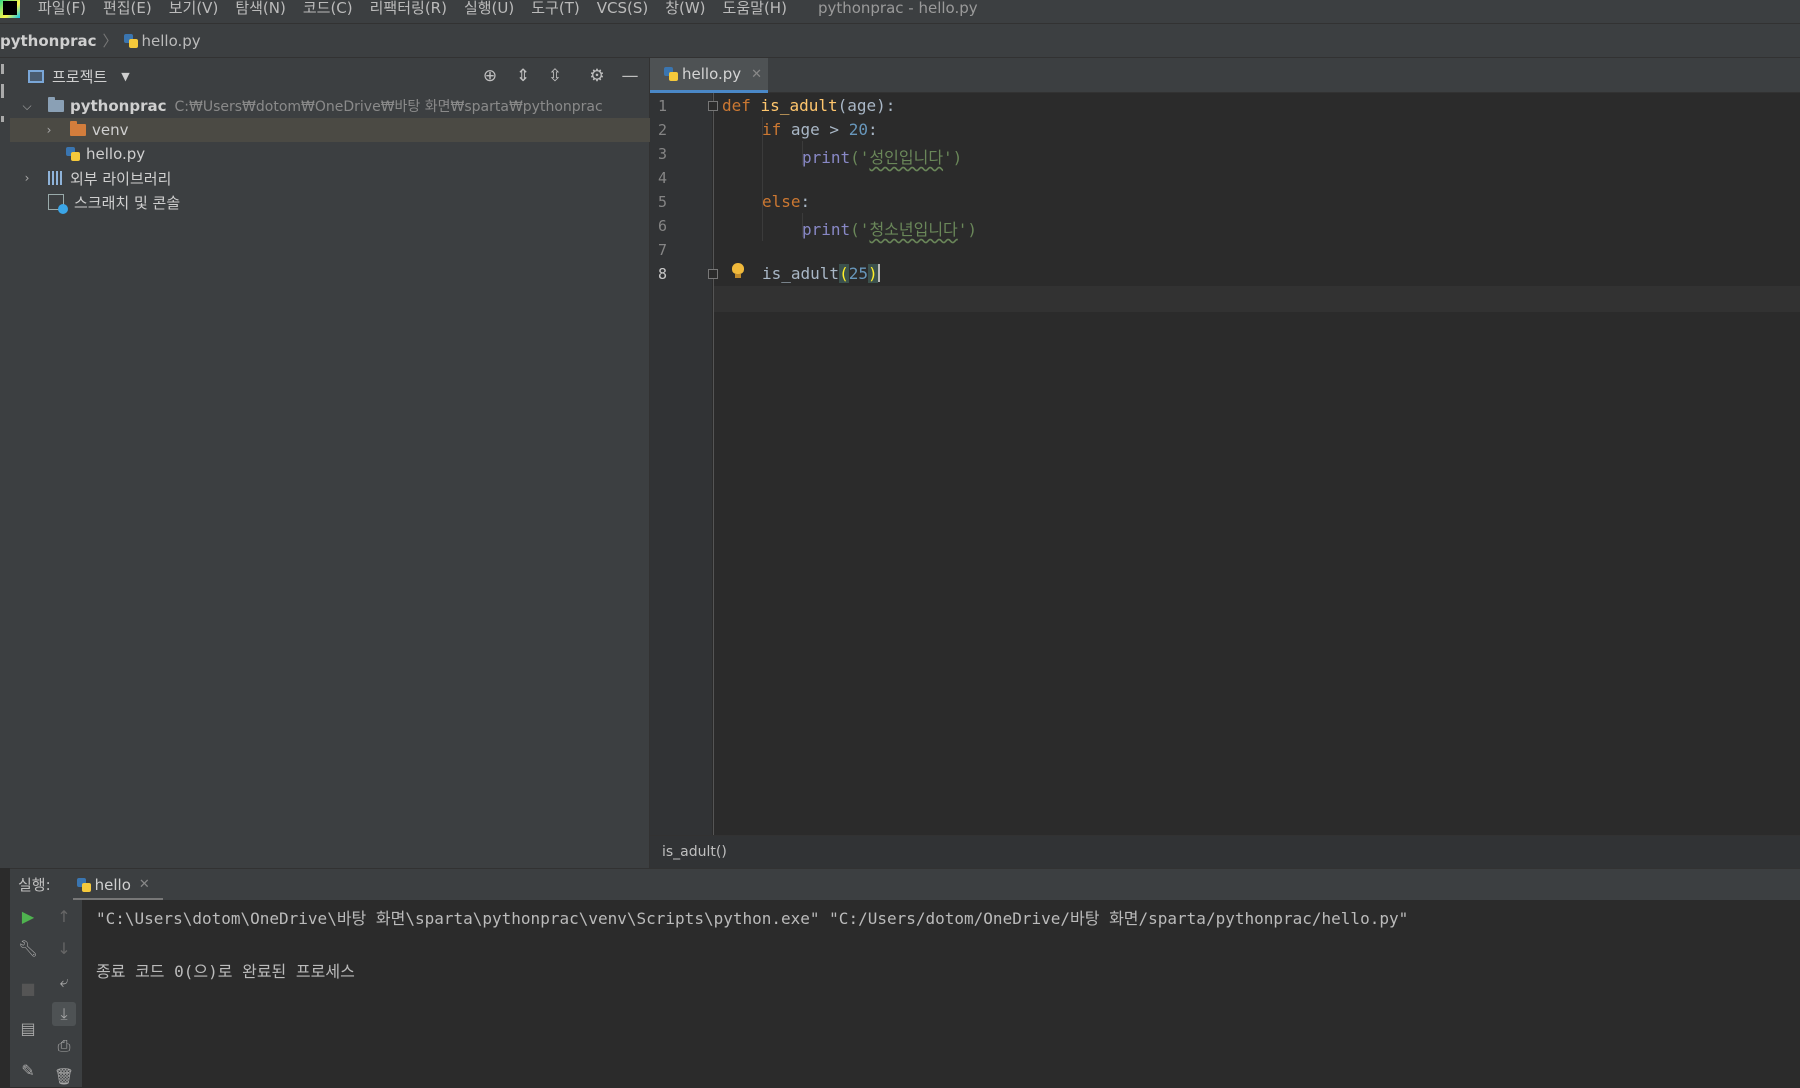 Image resolution: width=1800 pixels, height=1088 pixels. Describe the element at coordinates (118, 106) in the screenshot. I see `tree-item-label: pythonprac` at that location.